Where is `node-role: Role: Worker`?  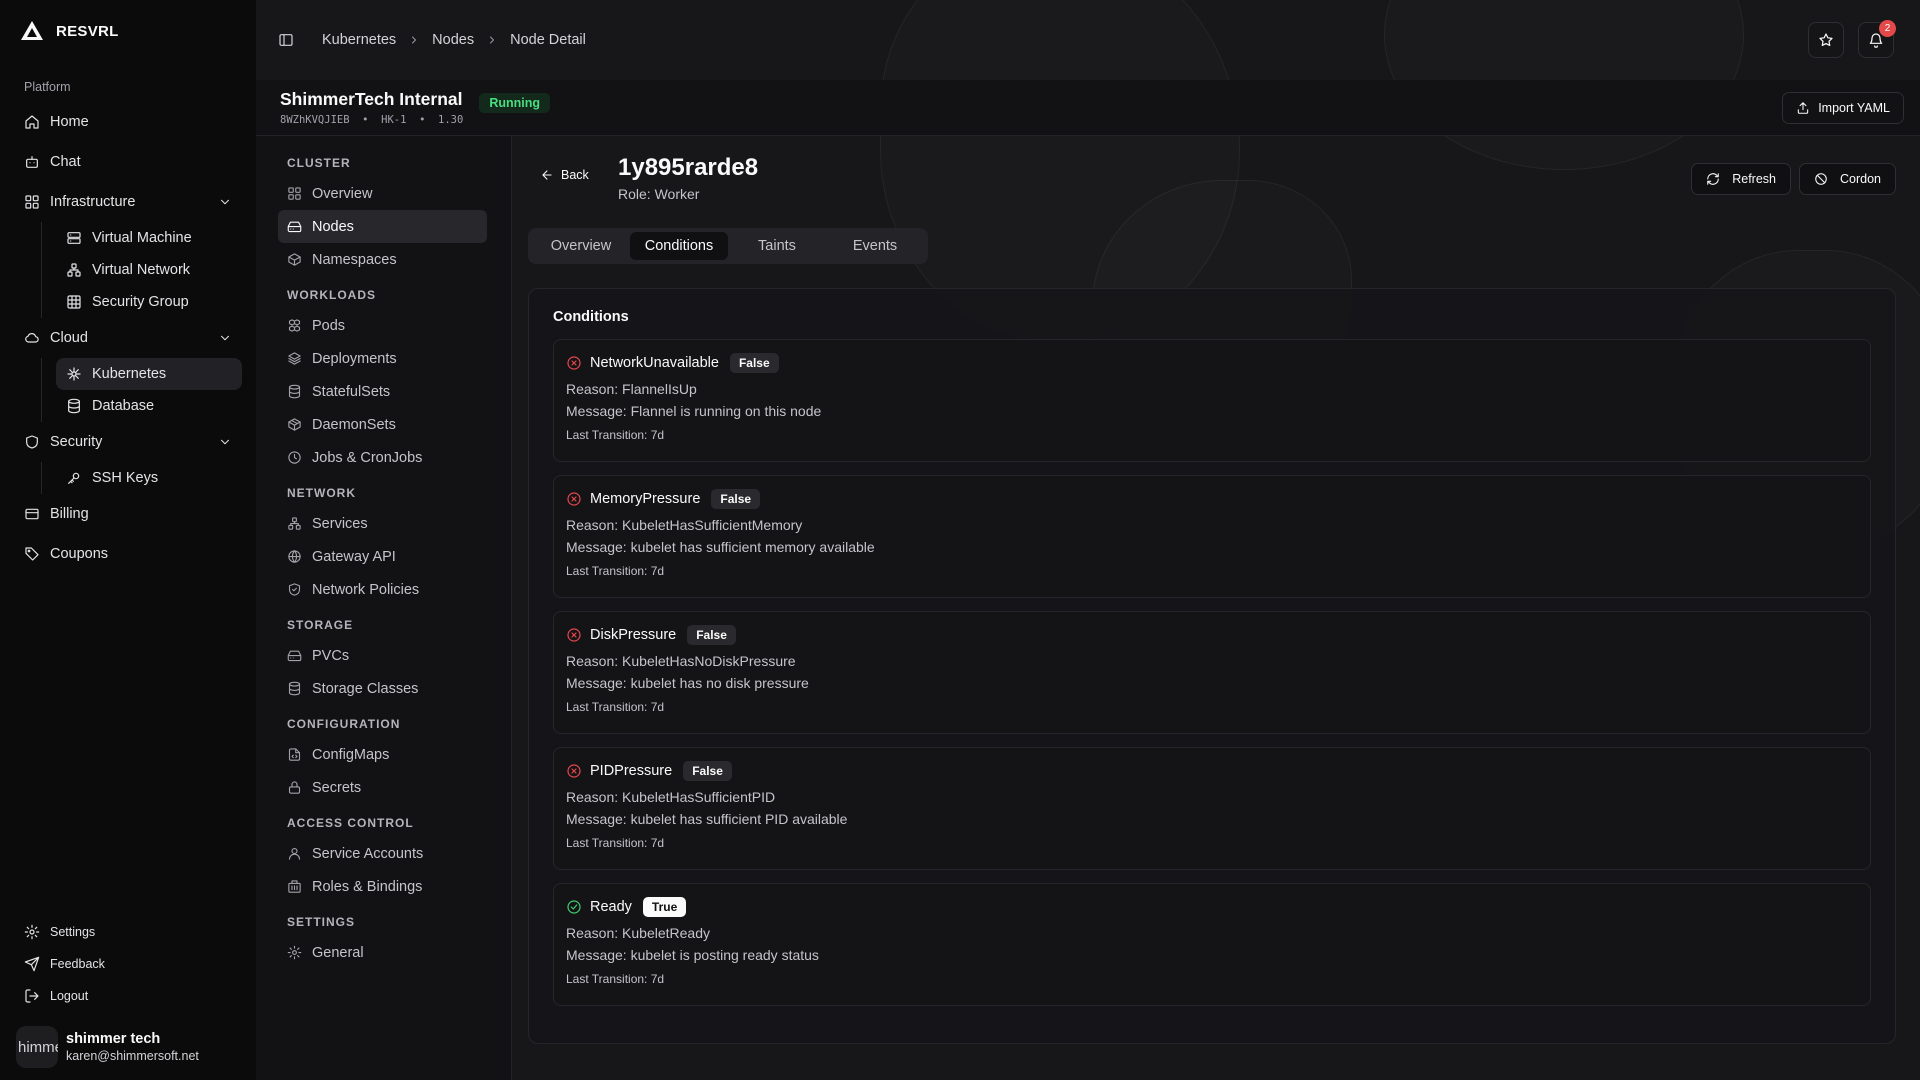 node-role: Role: Worker is located at coordinates (659, 194).